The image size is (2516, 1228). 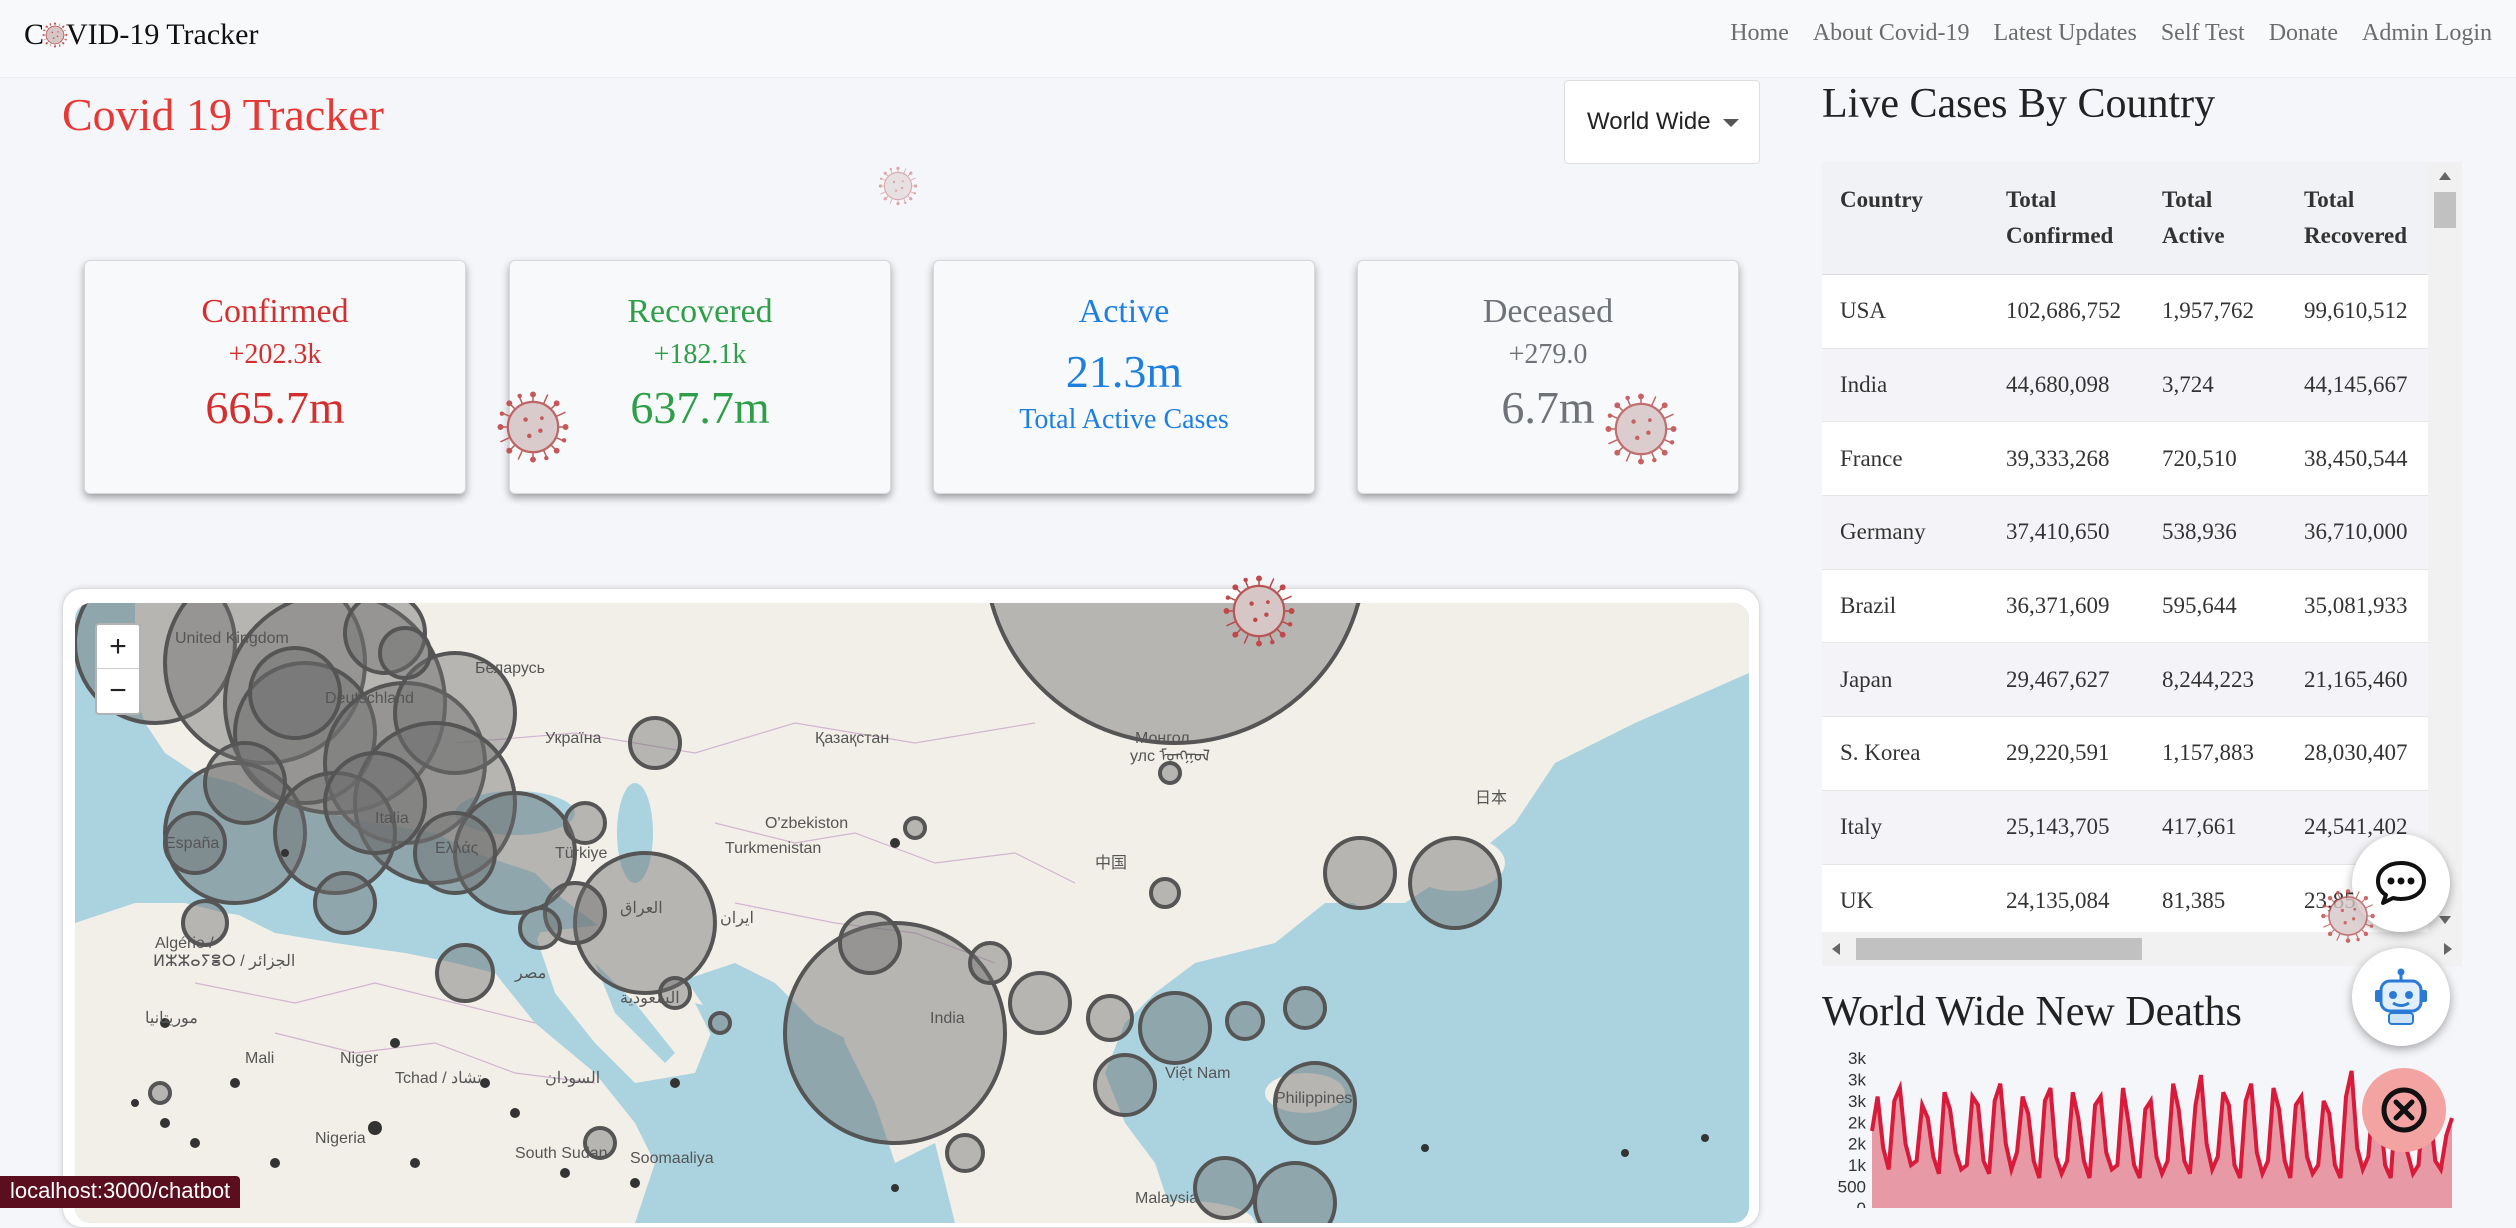 I want to click on column-header-country: Country, so click(x=1905, y=218).